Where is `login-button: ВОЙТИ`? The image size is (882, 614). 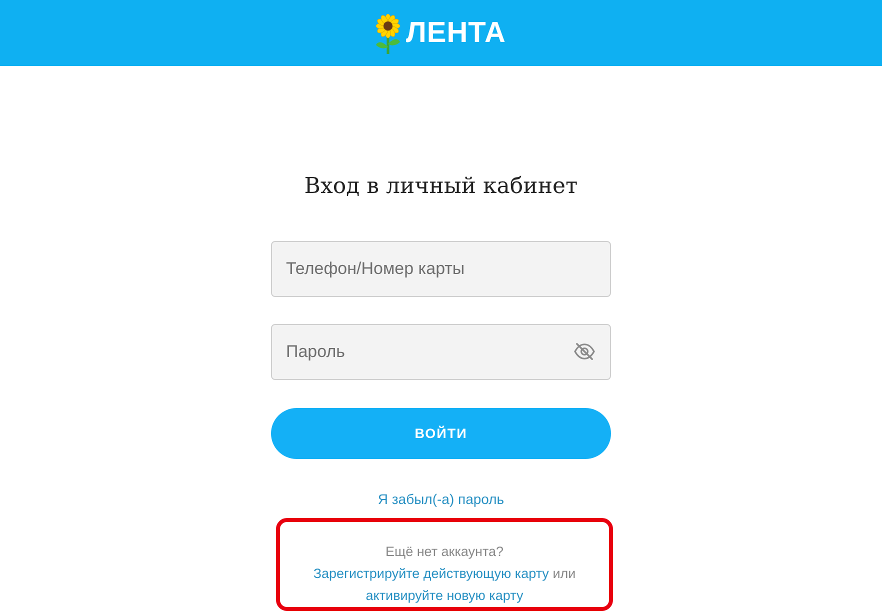
login-button: ВОЙТИ is located at coordinates (441, 433).